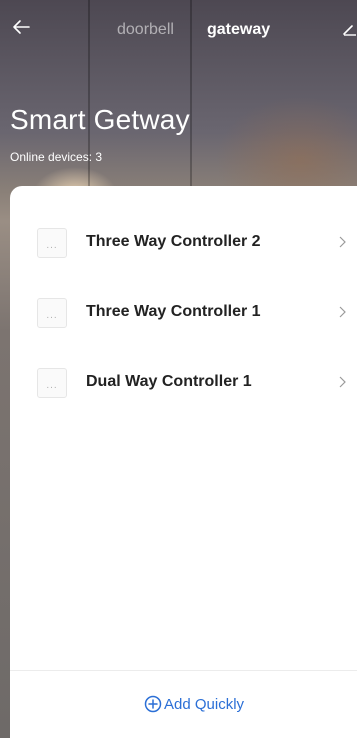 The height and width of the screenshot is (738, 357). What do you see at coordinates (169, 381) in the screenshot?
I see `device-name: Dual Way Controller 1` at bounding box center [169, 381].